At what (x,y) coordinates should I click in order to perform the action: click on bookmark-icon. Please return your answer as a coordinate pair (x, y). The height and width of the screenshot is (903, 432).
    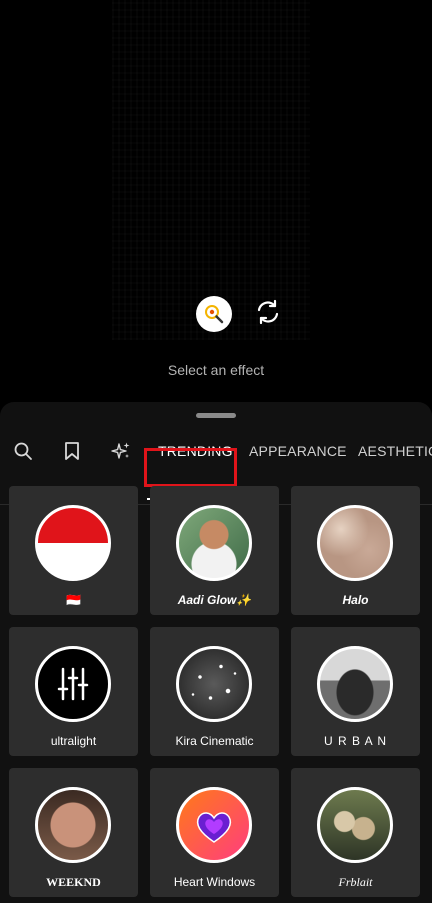
    Looking at the image, I should click on (72, 451).